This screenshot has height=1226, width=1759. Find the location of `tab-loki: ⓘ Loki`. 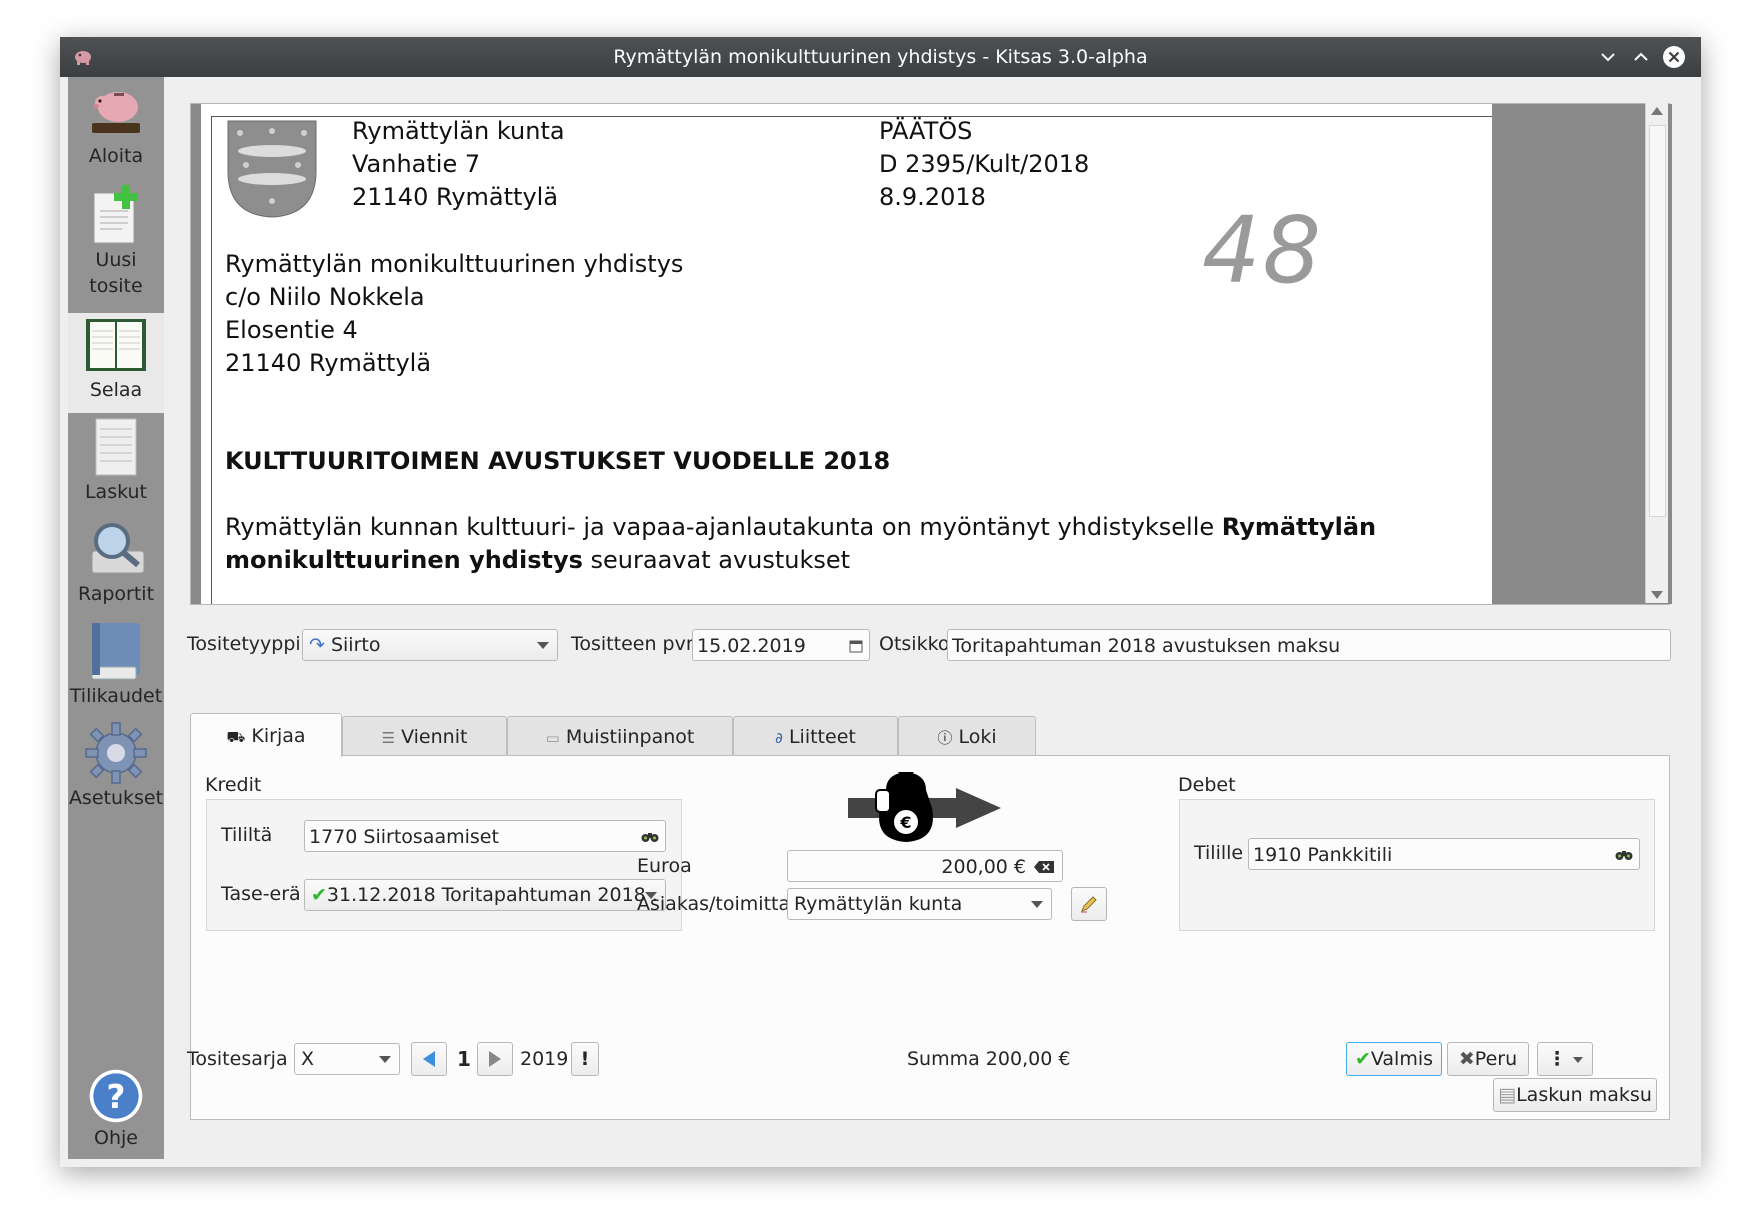

tab-loki: ⓘ Loki is located at coordinates (967, 736).